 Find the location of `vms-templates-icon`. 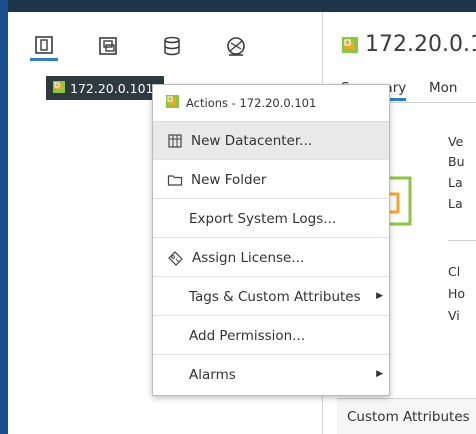

vms-templates-icon is located at coordinates (108, 46).